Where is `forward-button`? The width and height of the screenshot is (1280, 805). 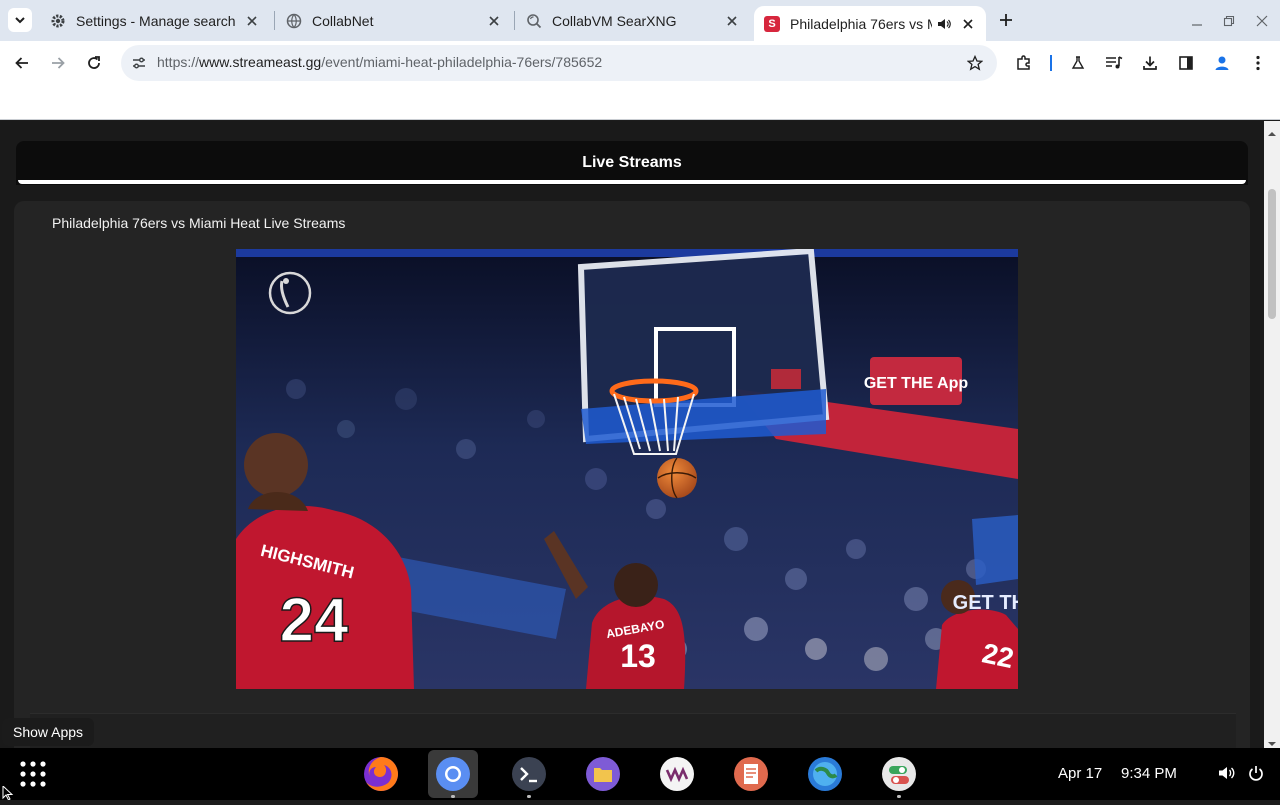
forward-button is located at coordinates (58, 63).